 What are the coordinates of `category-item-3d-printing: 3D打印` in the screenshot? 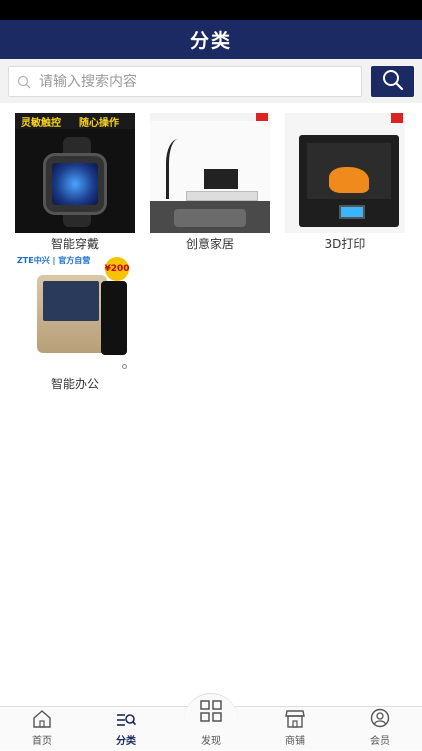 It's located at (345, 182).